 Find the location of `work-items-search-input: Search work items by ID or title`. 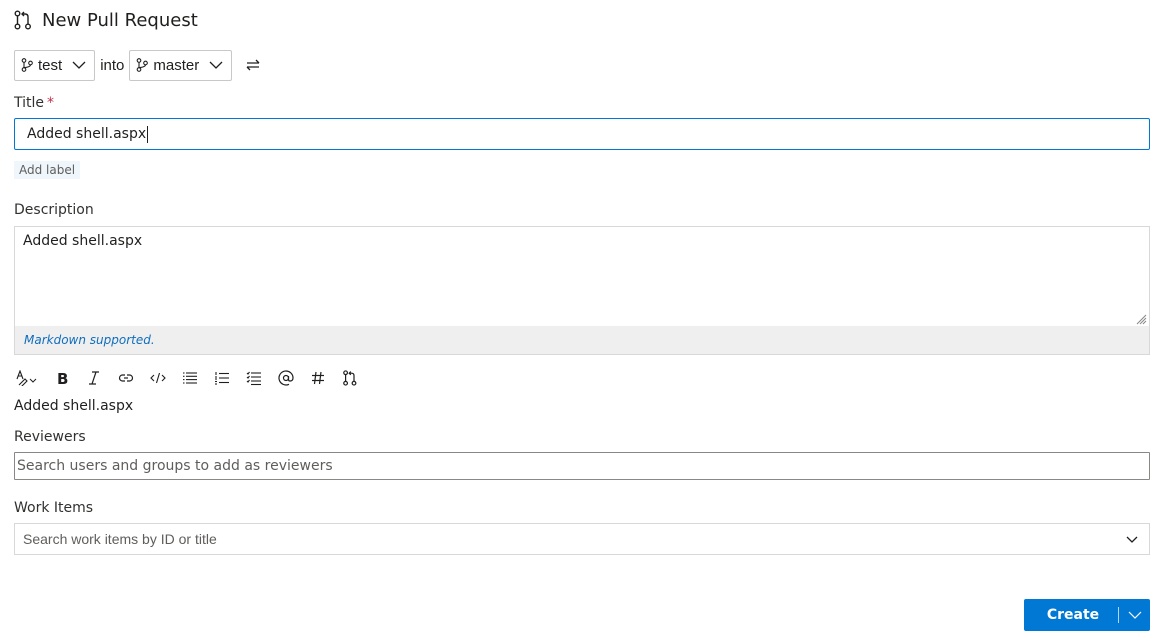

work-items-search-input: Search work items by ID or title is located at coordinates (582, 539).